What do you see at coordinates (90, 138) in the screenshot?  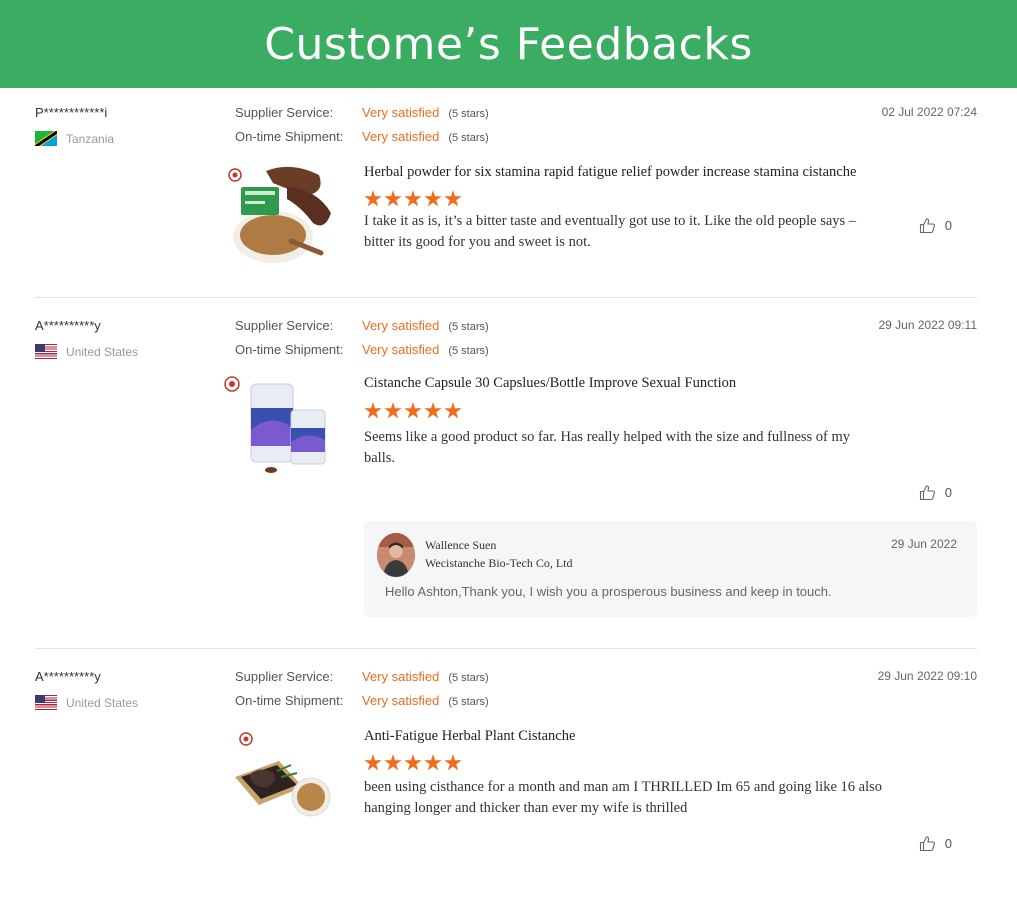 I see `country-name: Tanzania` at bounding box center [90, 138].